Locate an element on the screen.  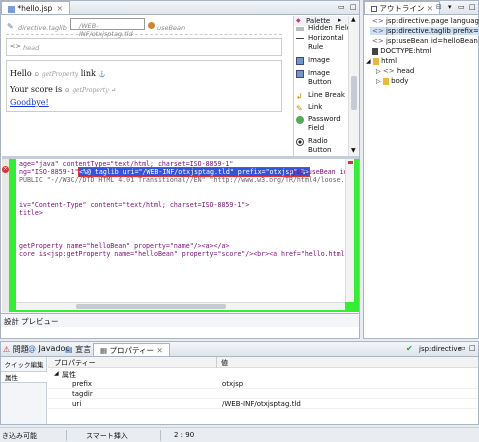
bean-icon is located at coordinates (151, 25).